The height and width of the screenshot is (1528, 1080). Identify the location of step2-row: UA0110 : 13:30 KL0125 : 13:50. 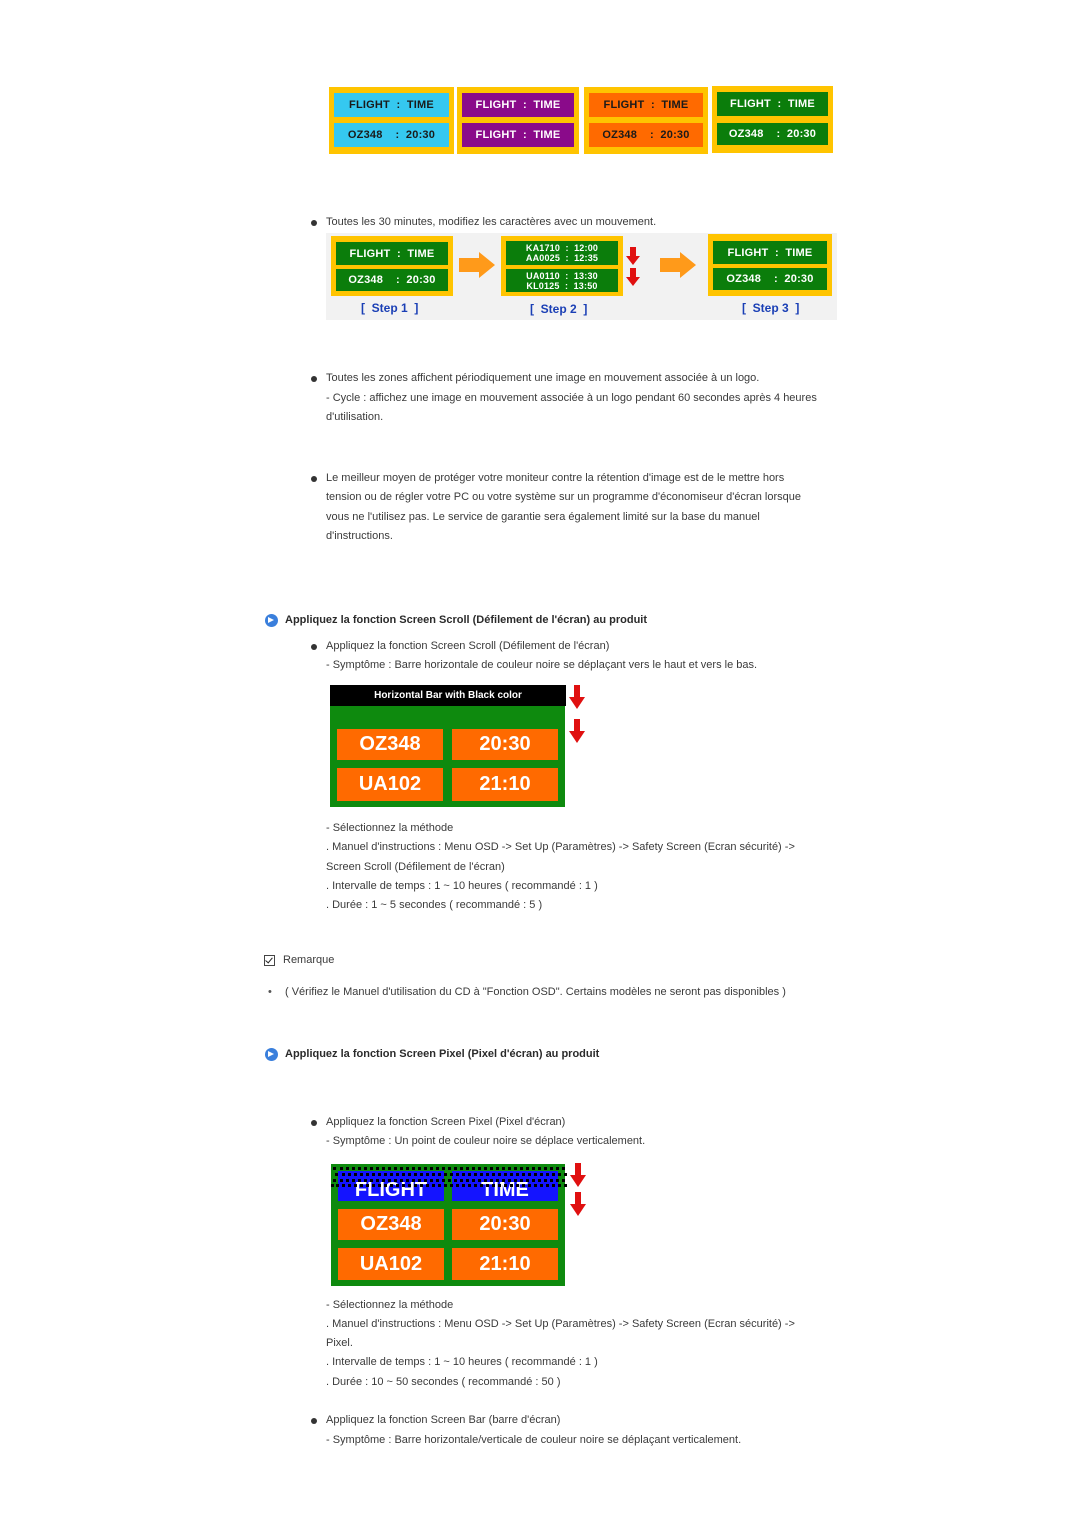
(562, 280).